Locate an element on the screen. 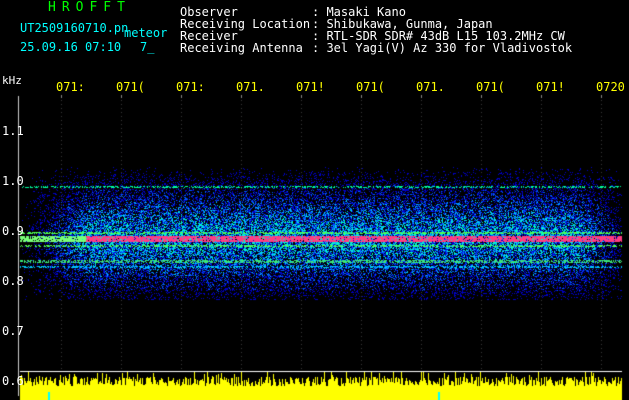 The width and height of the screenshot is (629, 400). y-tick-label: 1.0 is located at coordinates (13, 181).